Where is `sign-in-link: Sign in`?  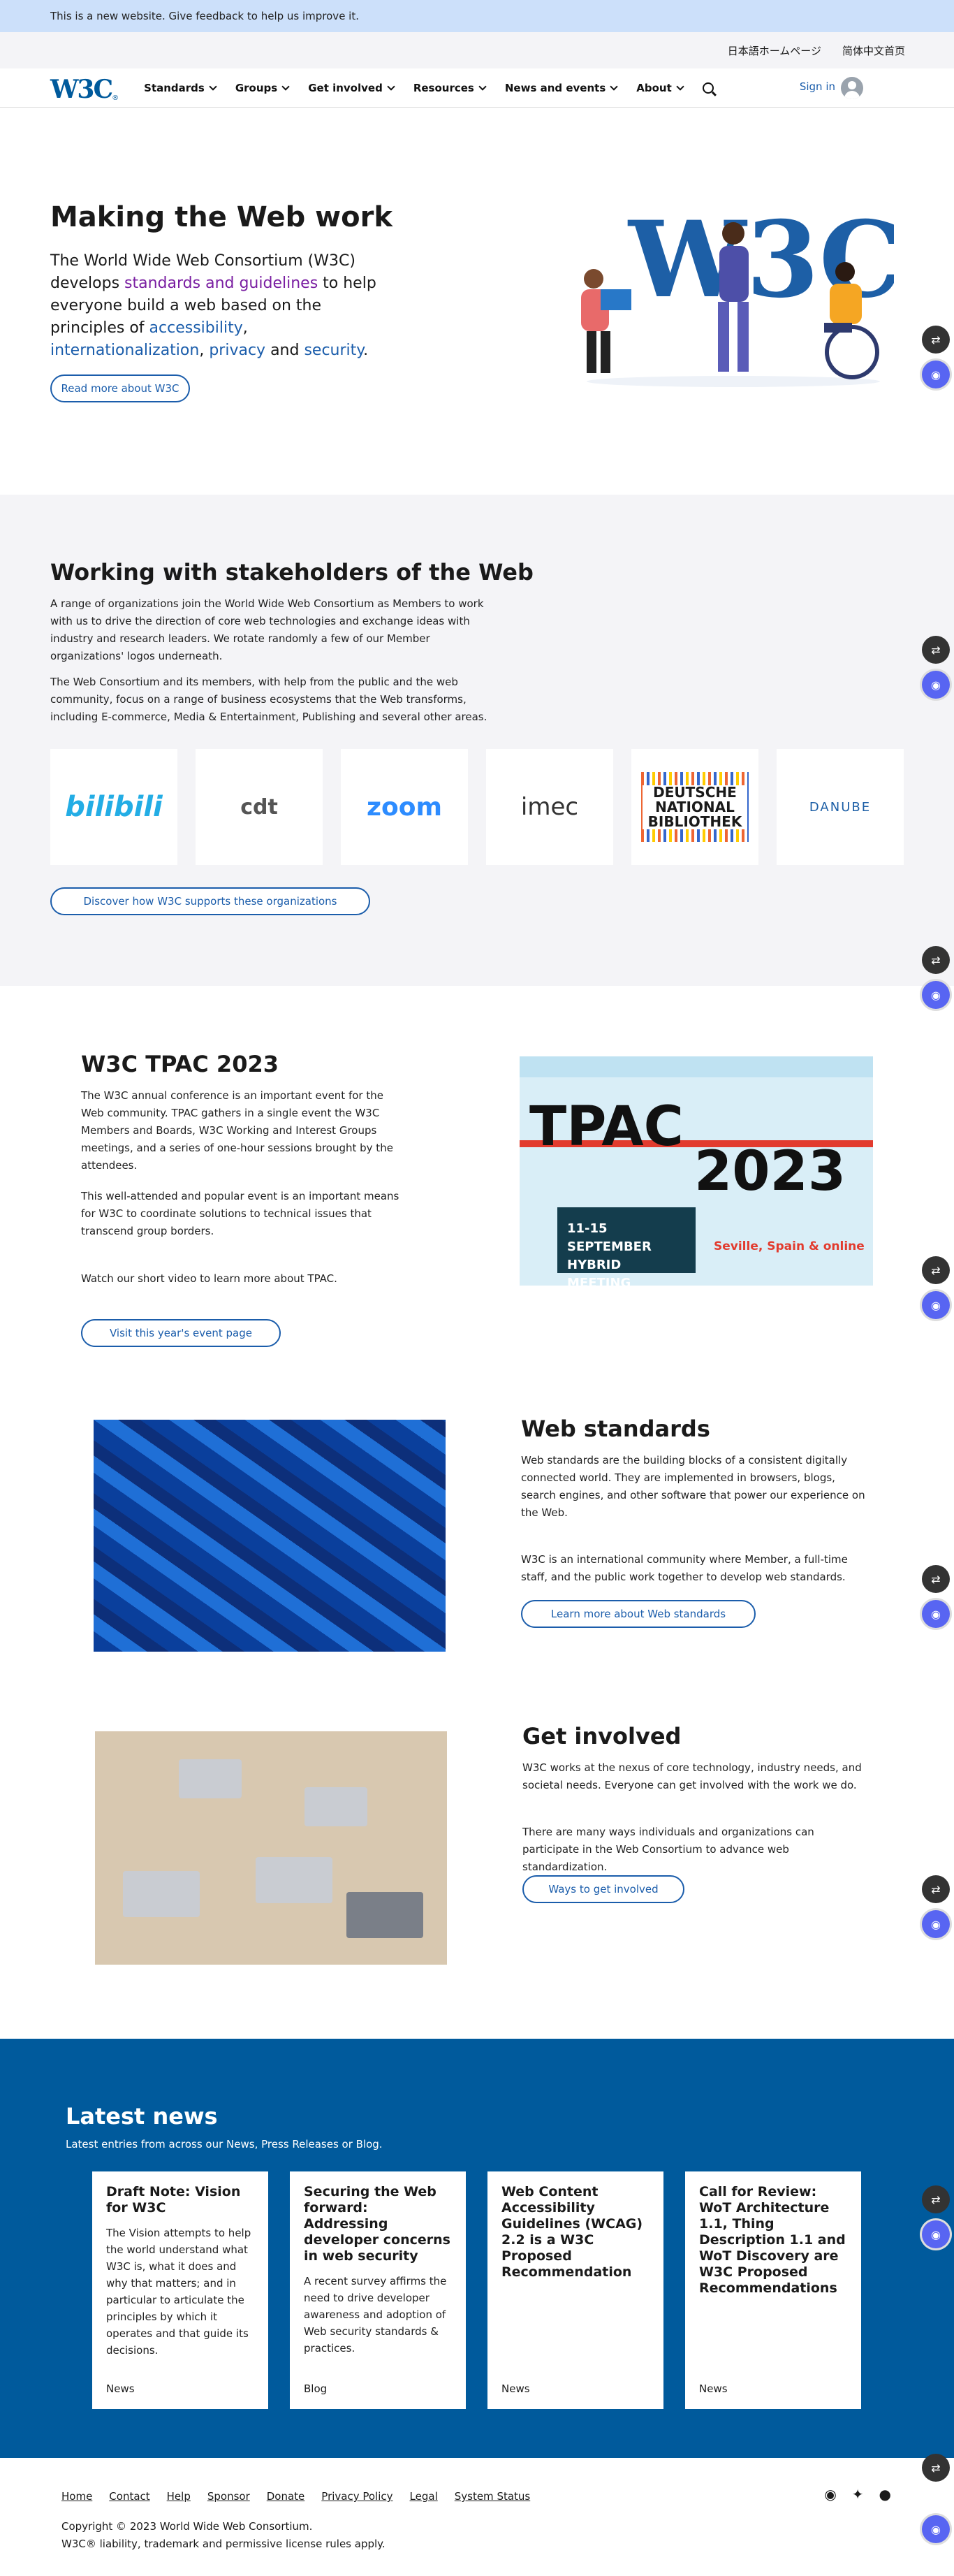
sign-in-link: Sign in is located at coordinates (817, 86).